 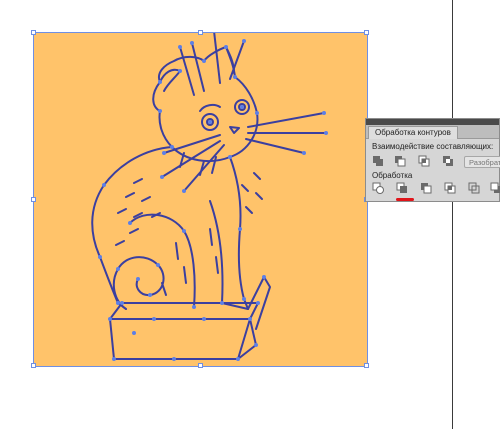 What do you see at coordinates (33, 199) in the screenshot?
I see `selection-handle-ml` at bounding box center [33, 199].